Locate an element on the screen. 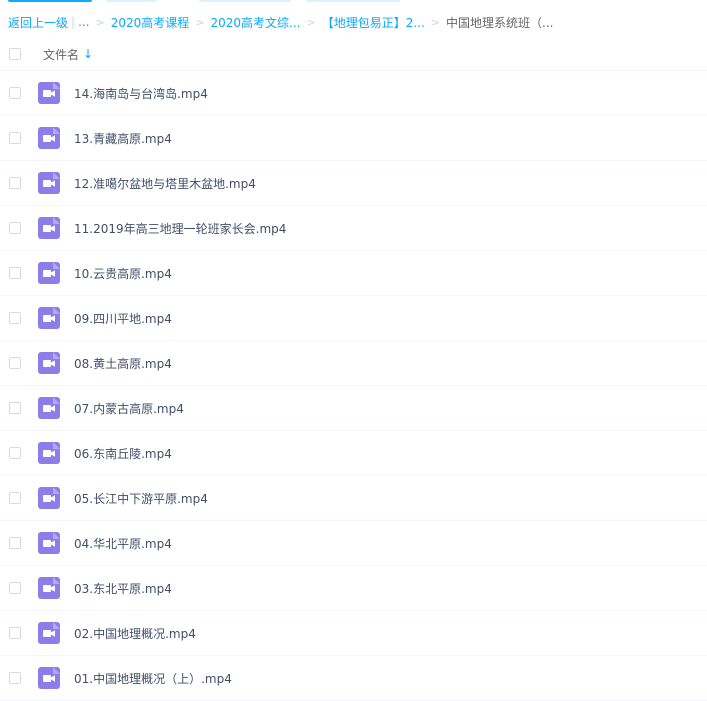 Image resolution: width=707 pixels, height=701 pixels. upload-button-edge is located at coordinates (50, 1).